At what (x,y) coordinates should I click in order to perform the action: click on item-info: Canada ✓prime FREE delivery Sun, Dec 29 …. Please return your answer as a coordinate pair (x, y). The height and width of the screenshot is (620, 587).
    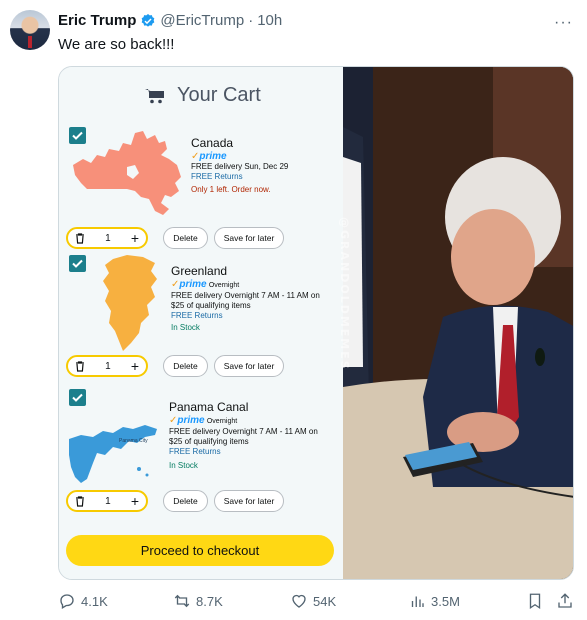
    Looking at the image, I should click on (239, 165).